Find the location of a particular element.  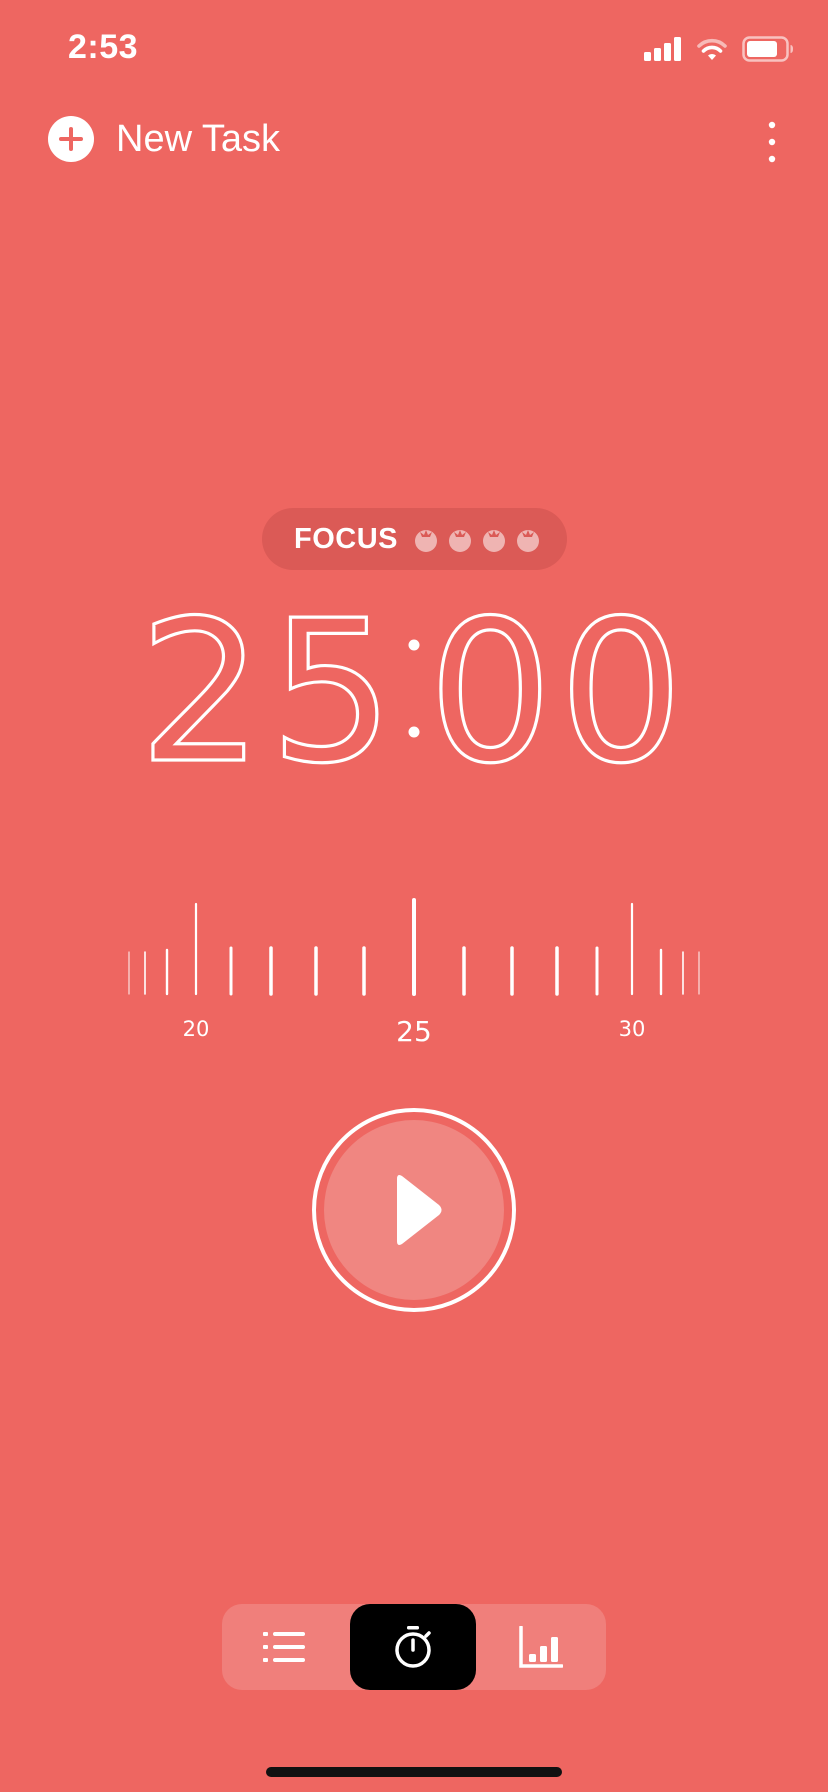

bottom-tab-bar is located at coordinates (414, 1647).